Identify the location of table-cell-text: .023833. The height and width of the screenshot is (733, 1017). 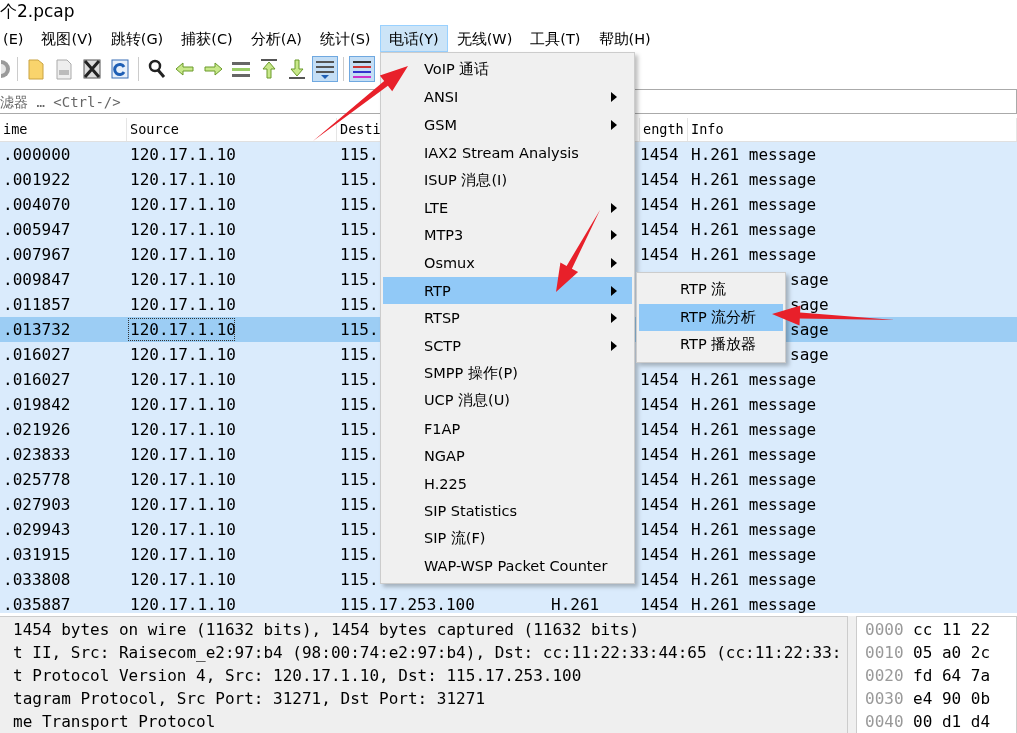
(36, 455).